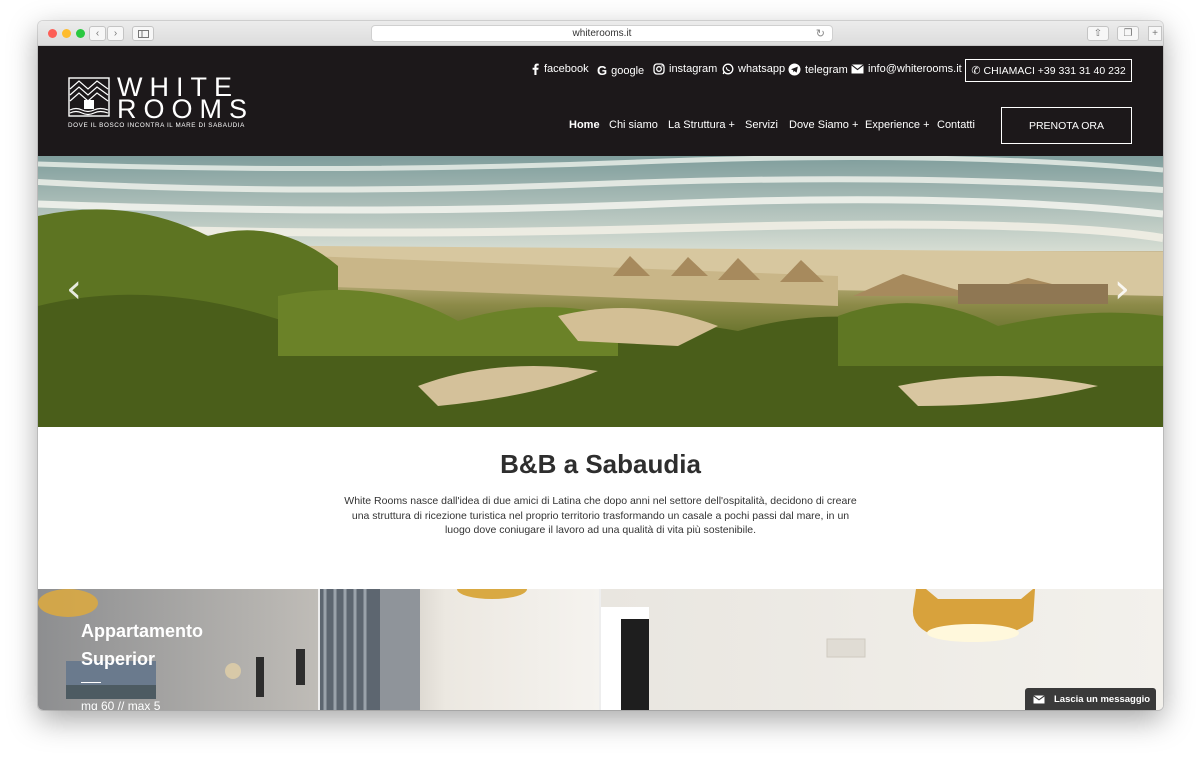 Image resolution: width=1200 pixels, height=763 pixels. I want to click on chat-widget-button: Lascia un messaggio, so click(1090, 699).